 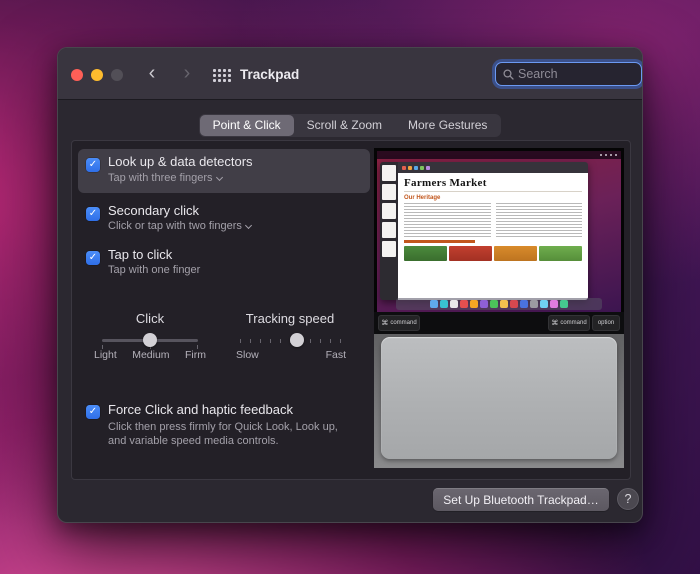 I want to click on click-slider-thumb, so click(x=150, y=340).